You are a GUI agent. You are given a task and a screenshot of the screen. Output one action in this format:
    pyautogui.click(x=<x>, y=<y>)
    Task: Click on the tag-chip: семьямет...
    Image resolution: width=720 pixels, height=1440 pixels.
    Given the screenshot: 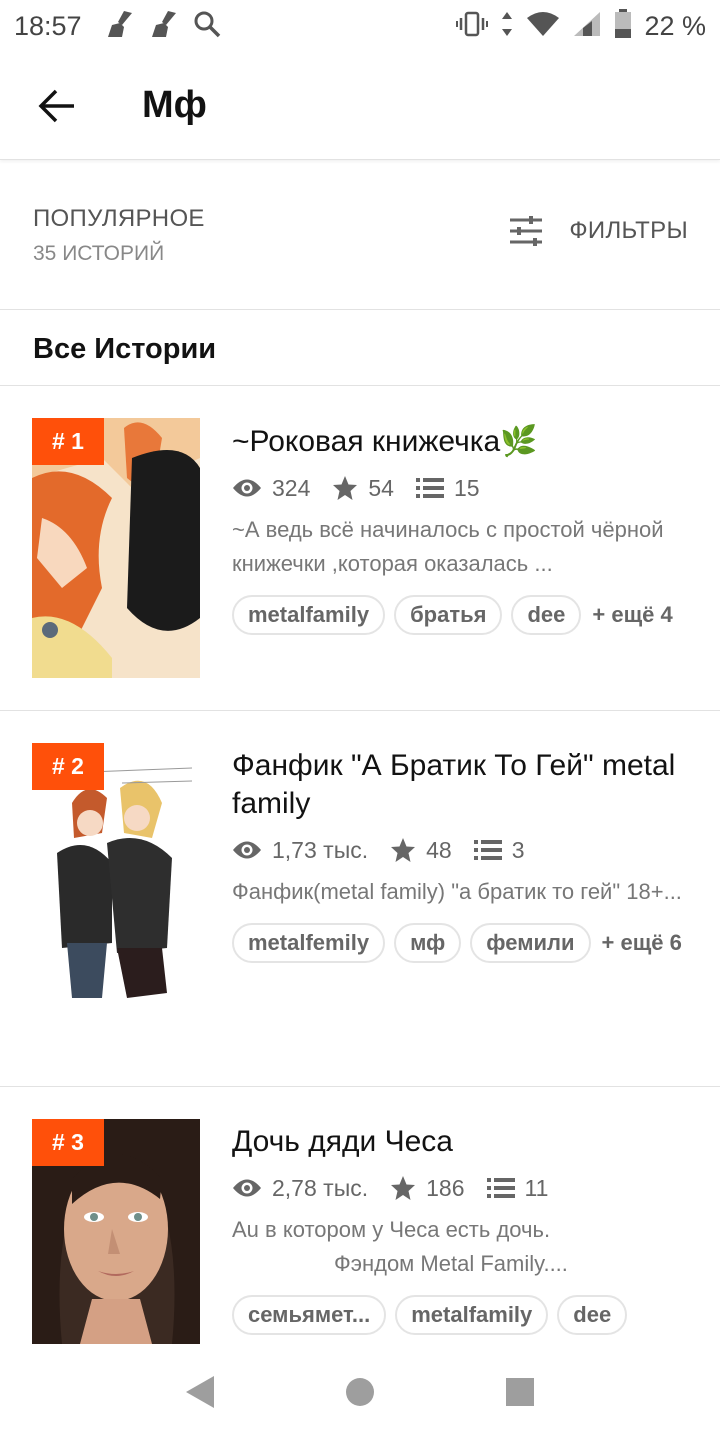 What is the action you would take?
    pyautogui.click(x=309, y=1315)
    